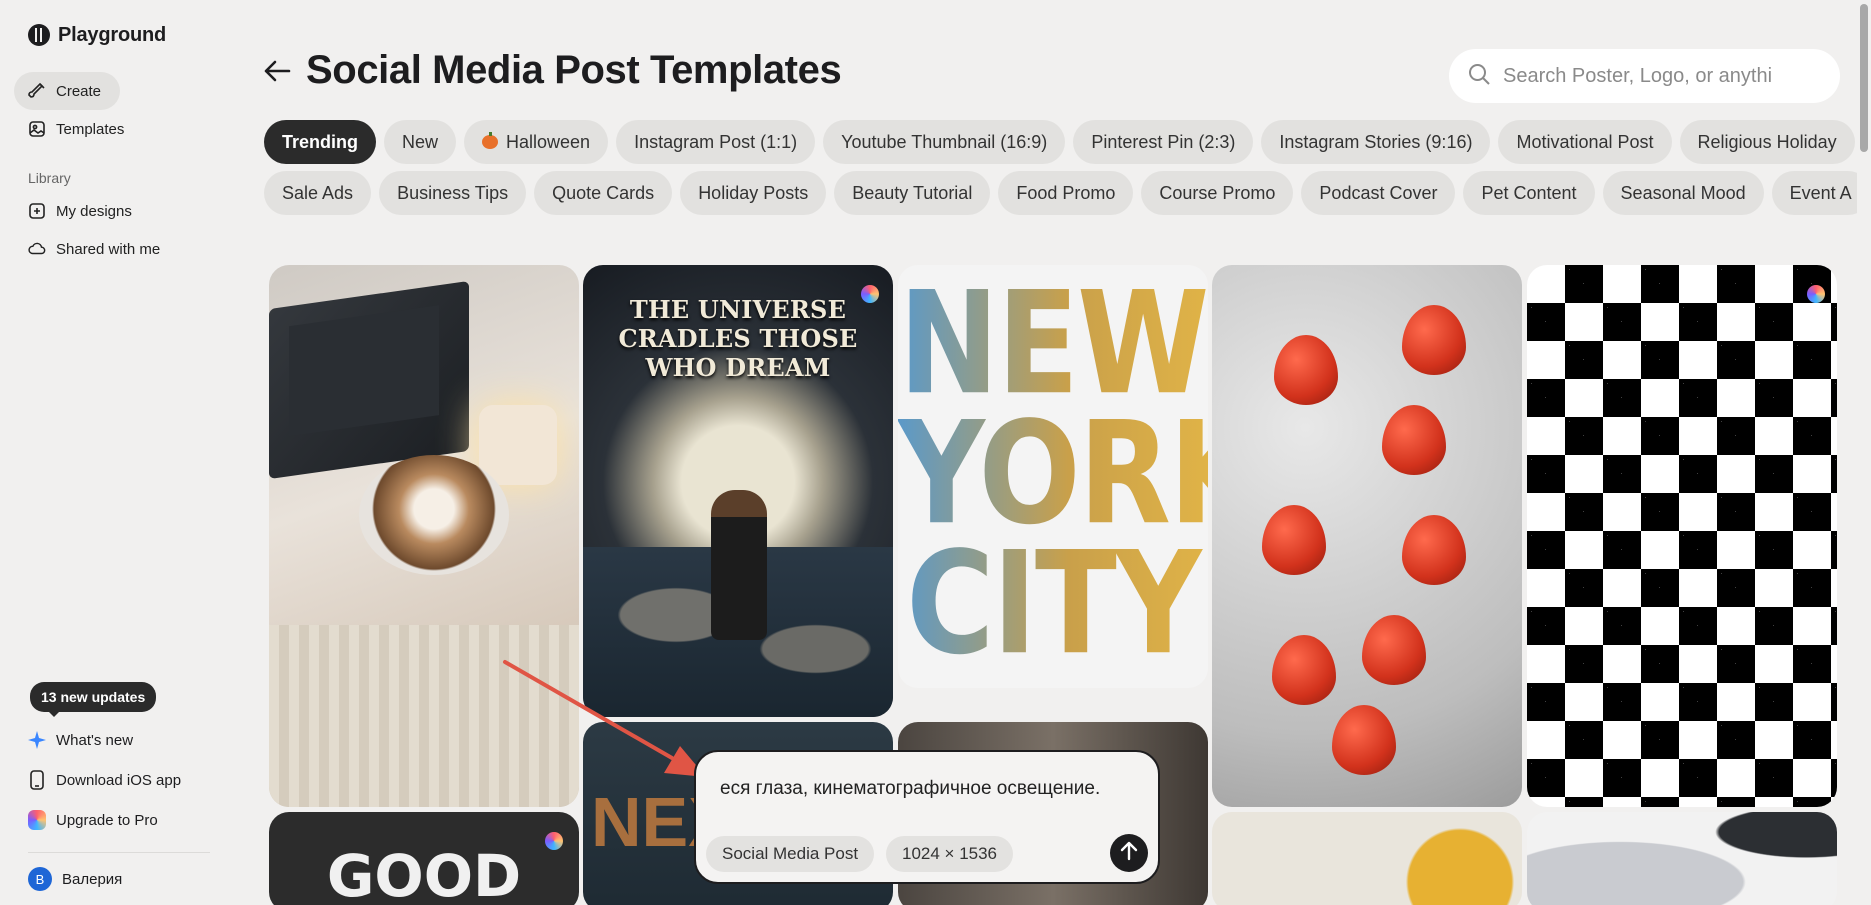  Describe the element at coordinates (39, 35) in the screenshot. I see `playground-logo-icon` at that location.